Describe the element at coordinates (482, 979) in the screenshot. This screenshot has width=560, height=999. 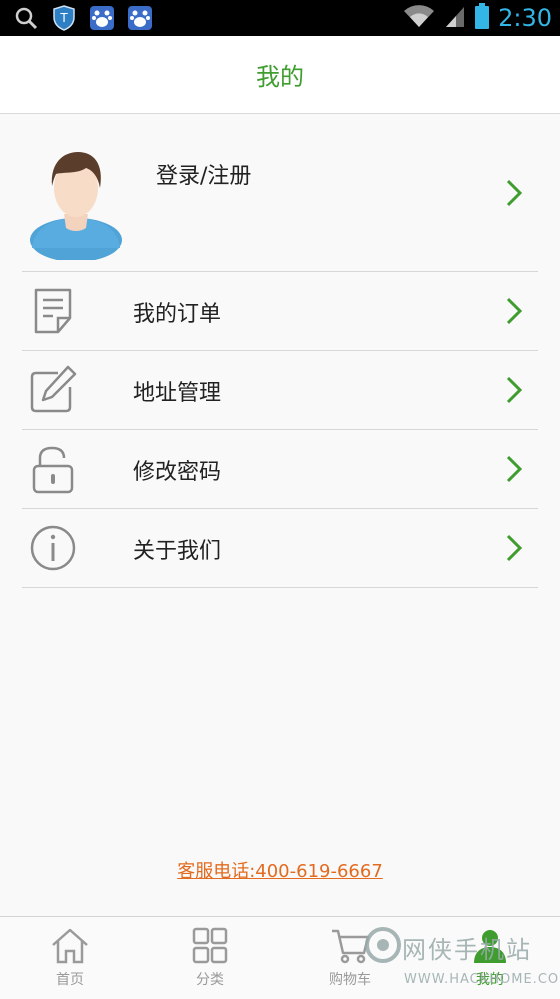
I see `watermark-subtext: WWW.HACKHOME.COM` at that location.